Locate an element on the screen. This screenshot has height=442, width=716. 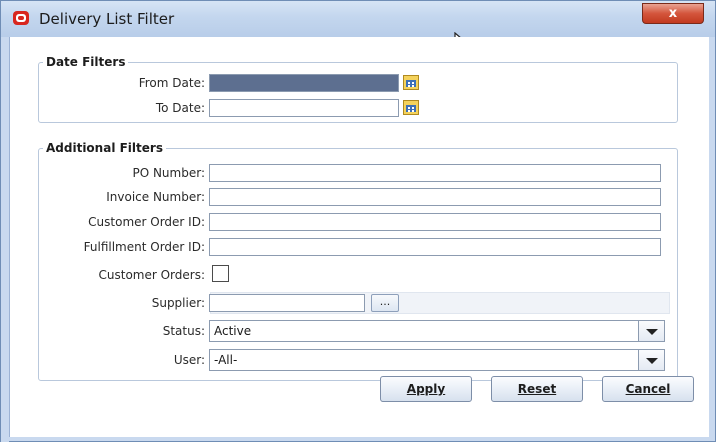
po-number-input is located at coordinates (435, 173).